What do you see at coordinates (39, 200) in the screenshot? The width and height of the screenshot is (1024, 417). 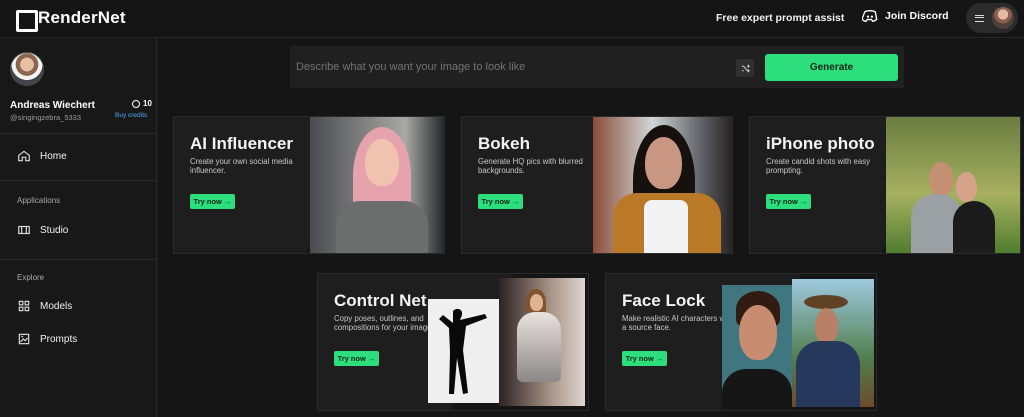 I see `applications-section-label: Applications` at bounding box center [39, 200].